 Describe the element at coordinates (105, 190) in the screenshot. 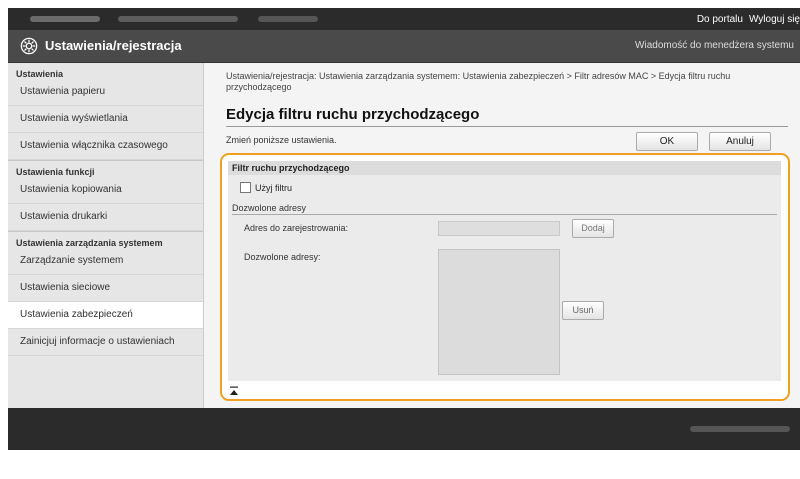

I see `sidebar-item-copy: Ustawienia kopiowania` at that location.